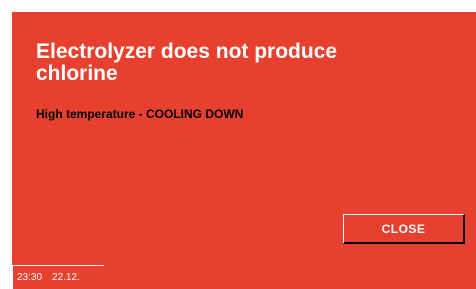 The image size is (476, 289). Describe the element at coordinates (66, 277) in the screenshot. I see `status-date: 22.12.` at that location.